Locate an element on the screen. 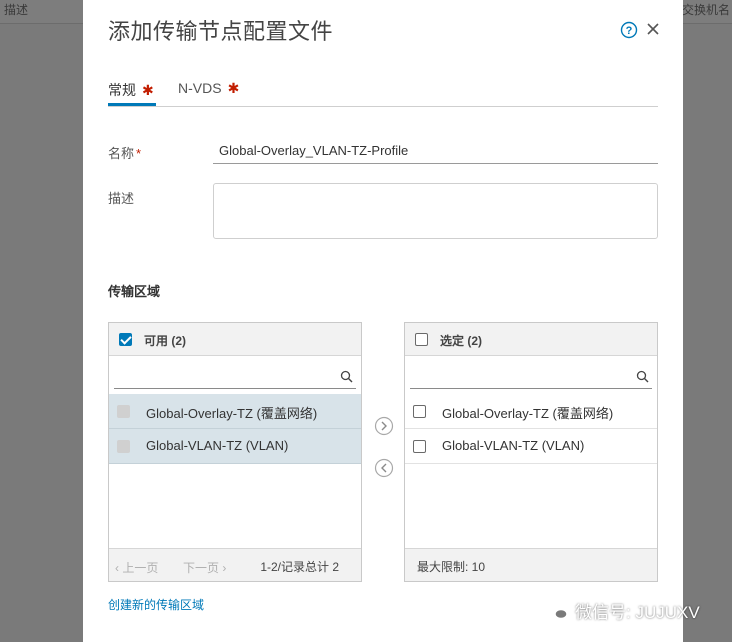 The image size is (732, 642). wechat-watermark: 微信号: JUJUXV is located at coordinates (622, 610).